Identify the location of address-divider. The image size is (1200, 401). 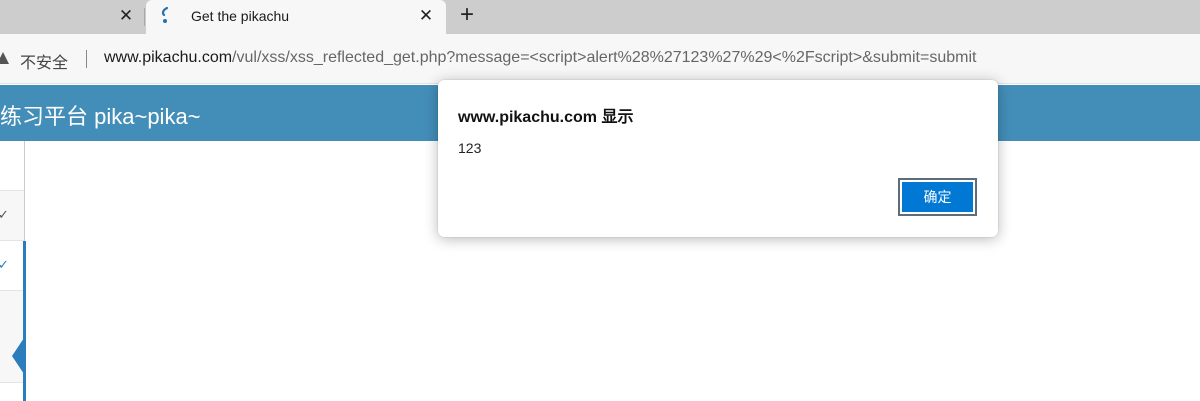
(86, 59).